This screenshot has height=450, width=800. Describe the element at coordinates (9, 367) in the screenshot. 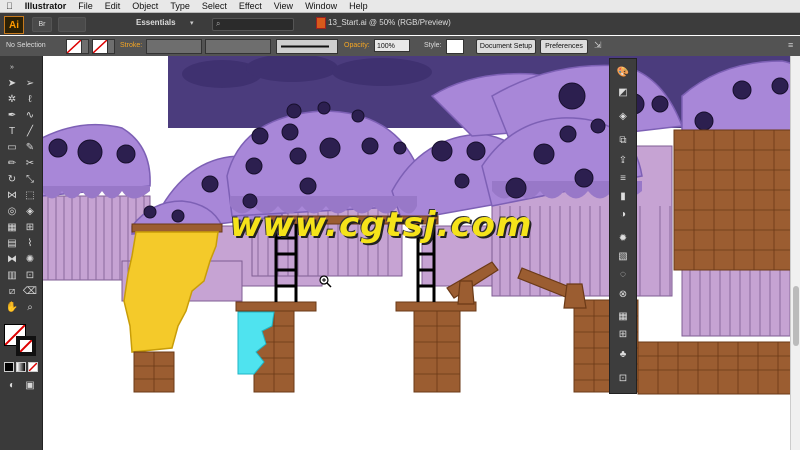

I see `color-mode-button` at that location.